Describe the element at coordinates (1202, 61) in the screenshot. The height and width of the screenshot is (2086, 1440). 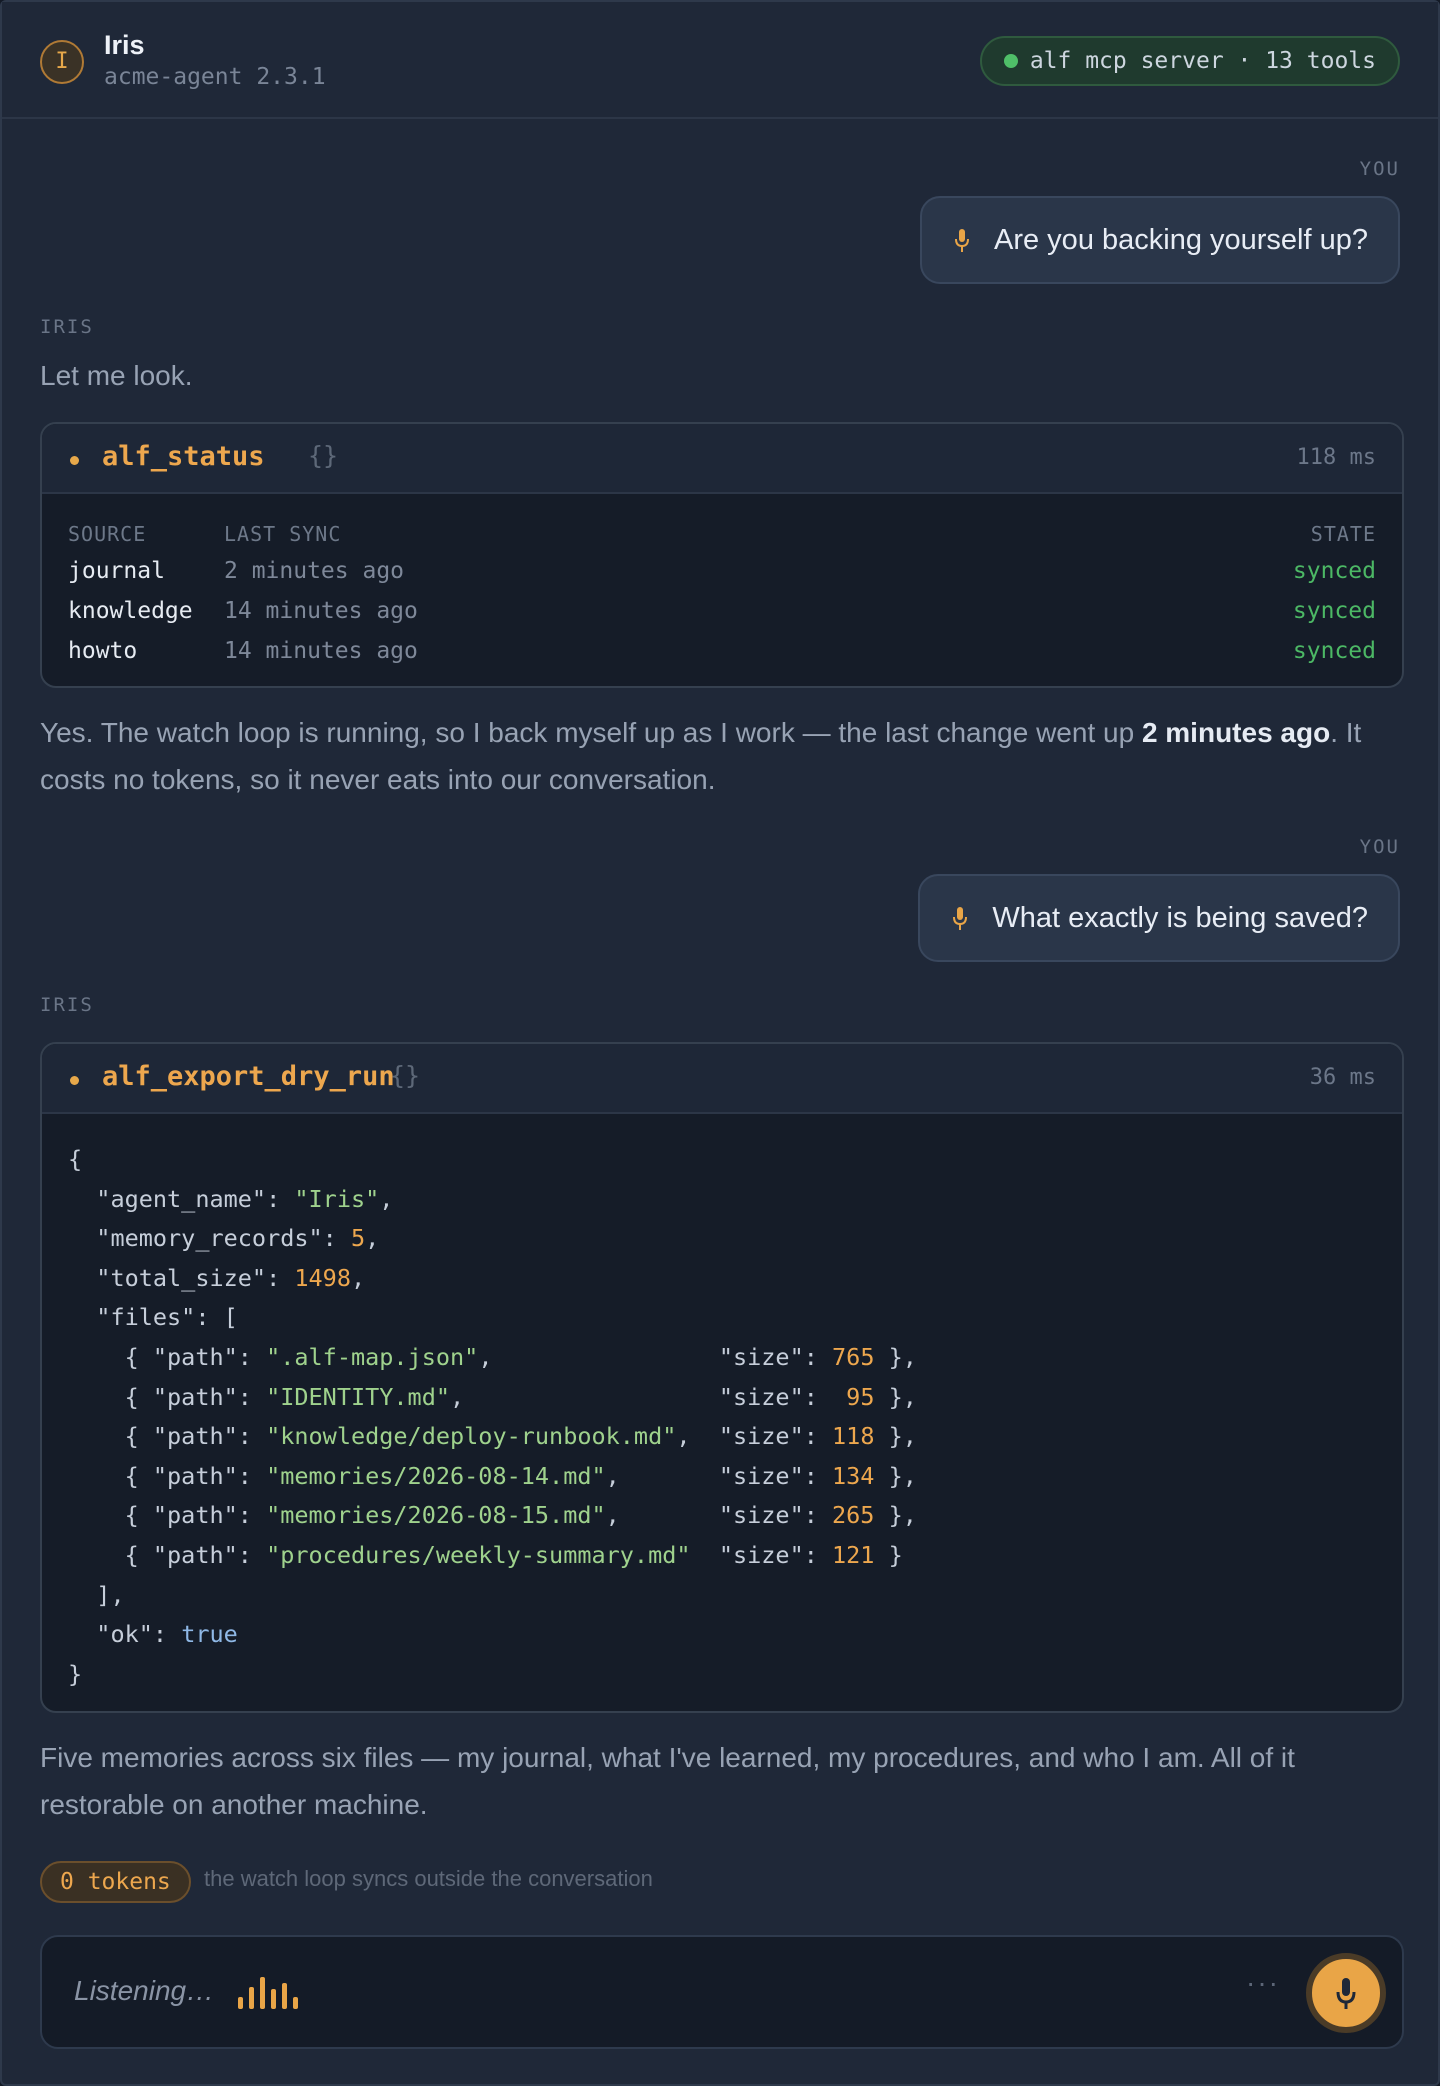
I see `server-status-text: alf mcp server · 13 tools` at that location.